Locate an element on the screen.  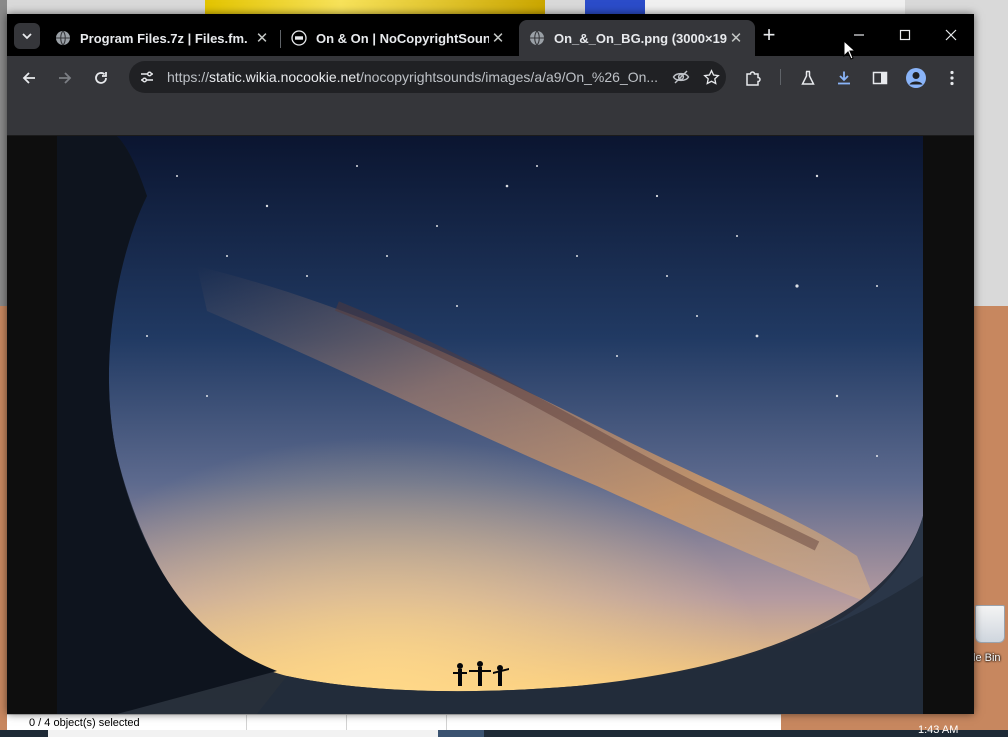
taskbar-app-button is located at coordinates (461, 733).